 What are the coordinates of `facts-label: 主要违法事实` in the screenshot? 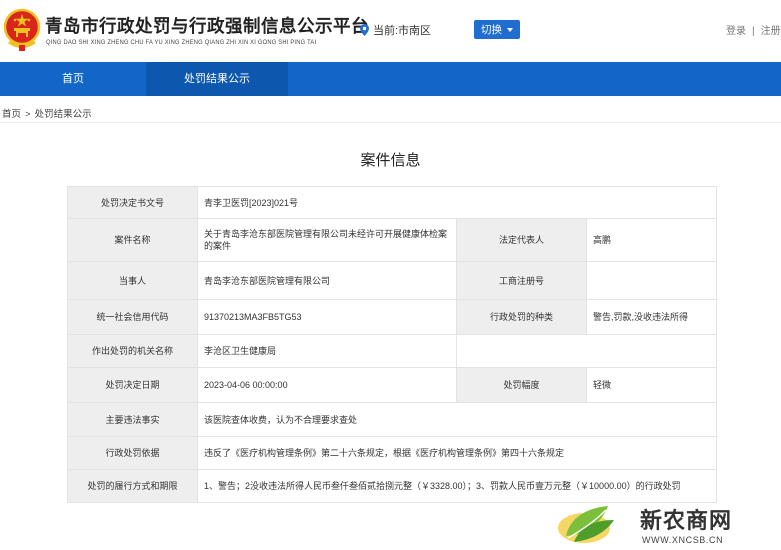 It's located at (132, 419).